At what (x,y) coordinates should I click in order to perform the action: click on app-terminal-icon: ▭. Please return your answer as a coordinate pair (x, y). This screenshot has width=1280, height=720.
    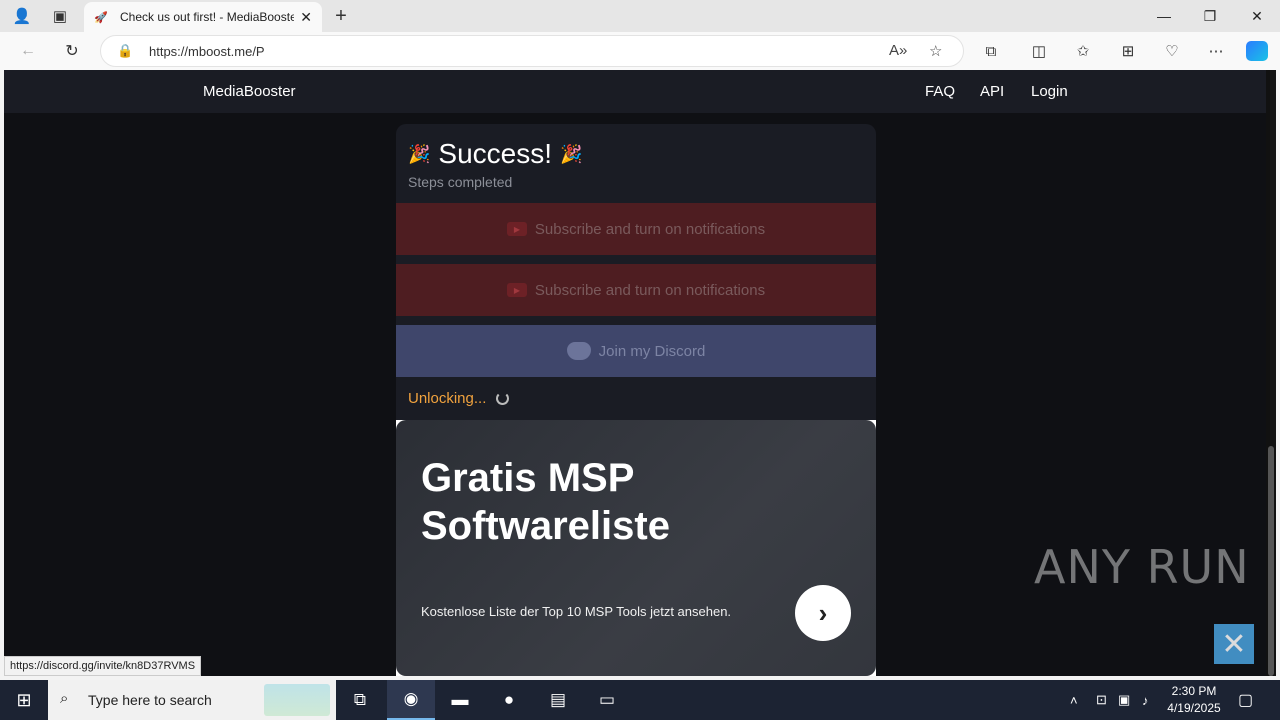
    Looking at the image, I should click on (607, 700).